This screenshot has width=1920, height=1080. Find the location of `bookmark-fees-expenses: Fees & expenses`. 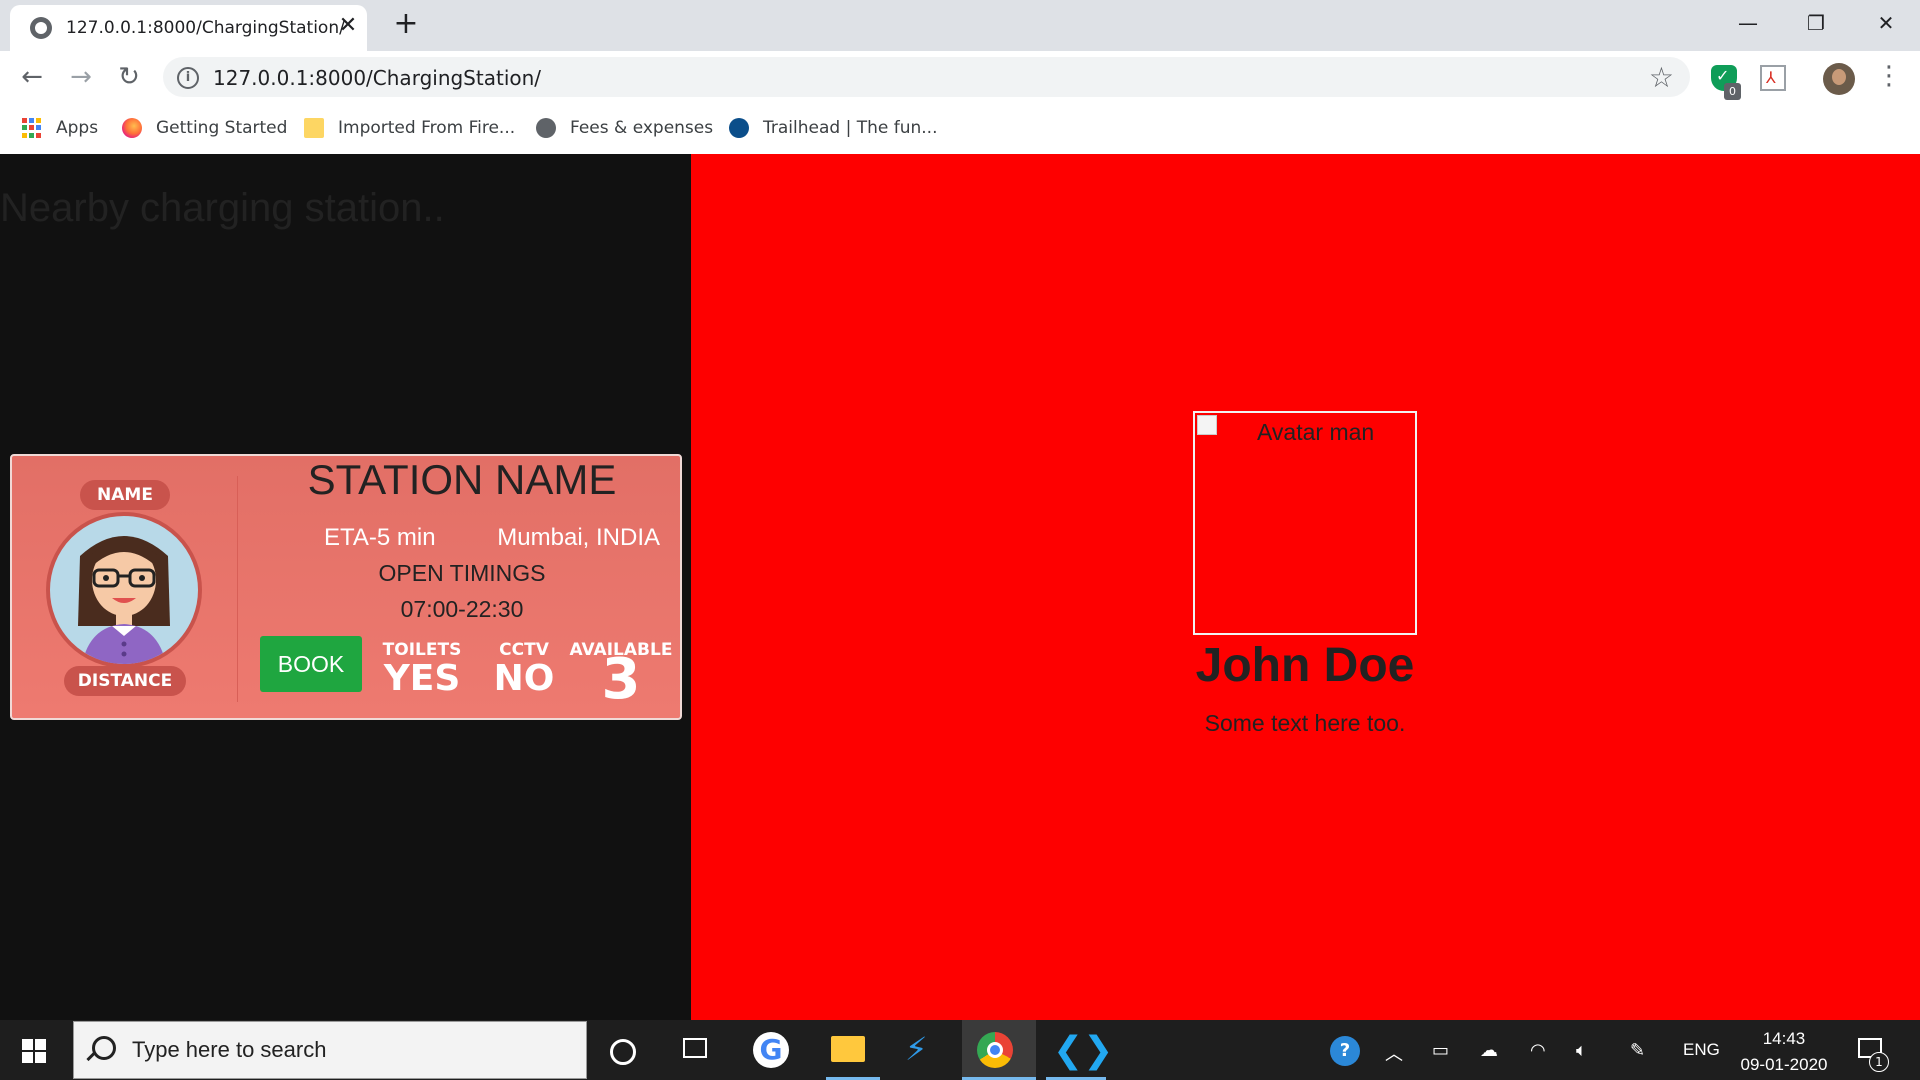

bookmark-fees-expenses: Fees & expenses is located at coordinates (624, 128).